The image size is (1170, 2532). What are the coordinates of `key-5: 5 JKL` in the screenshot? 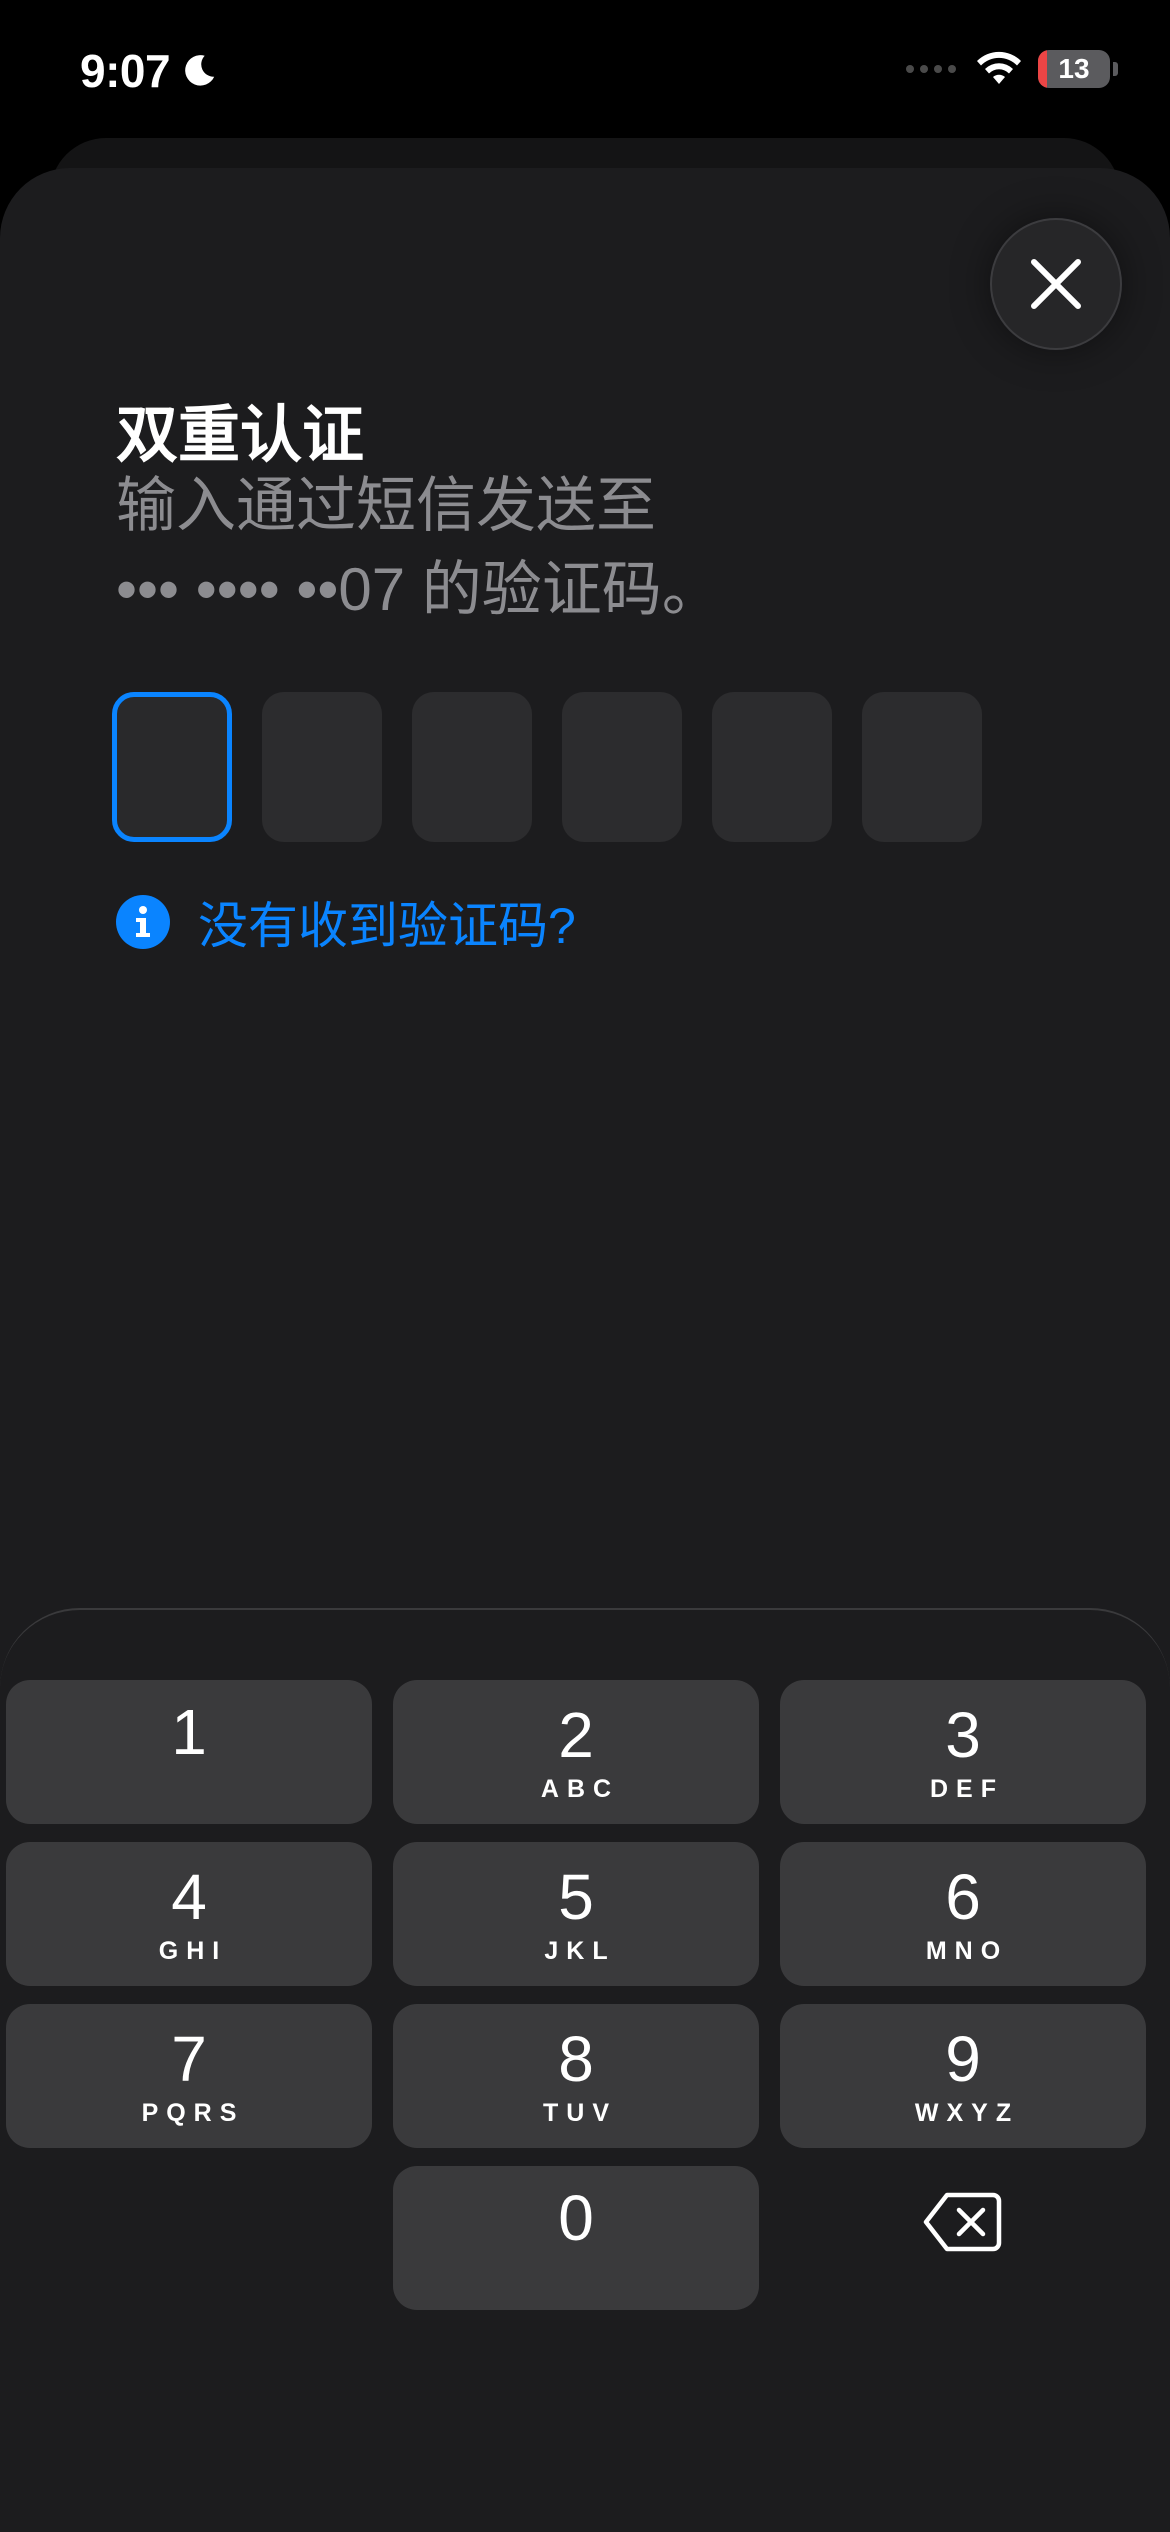 It's located at (576, 1914).